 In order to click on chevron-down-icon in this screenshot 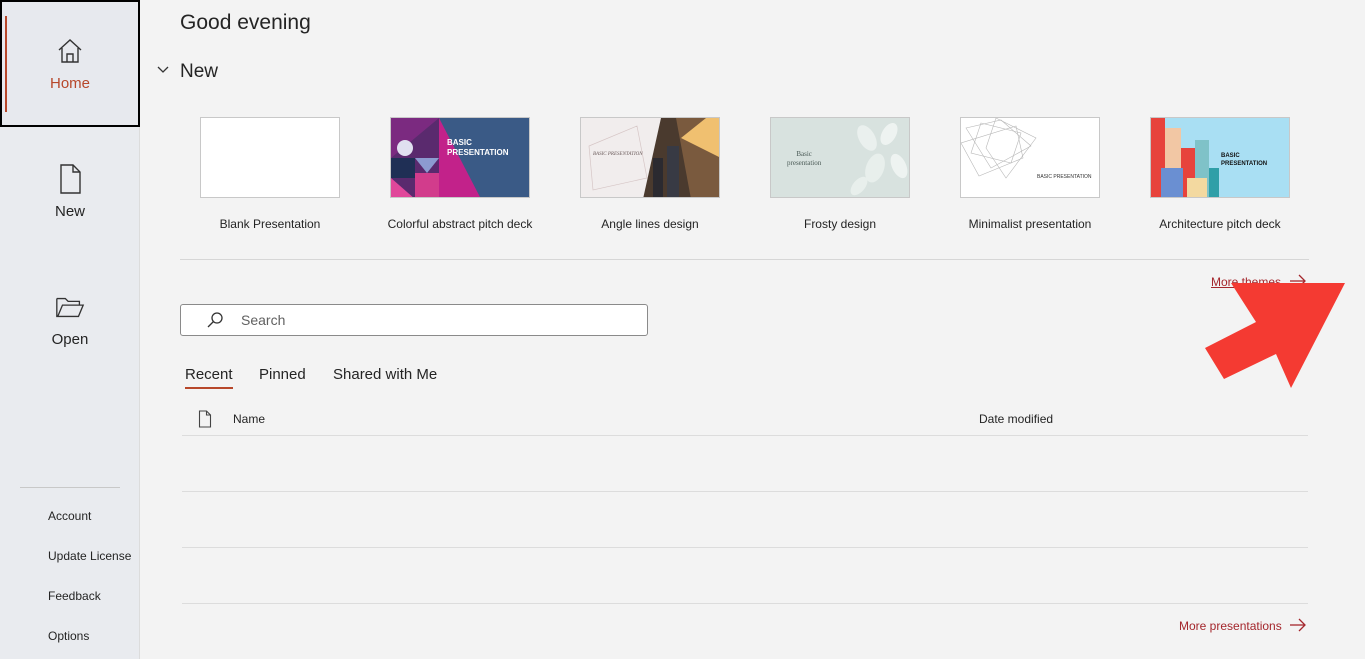, I will do `click(163, 69)`.